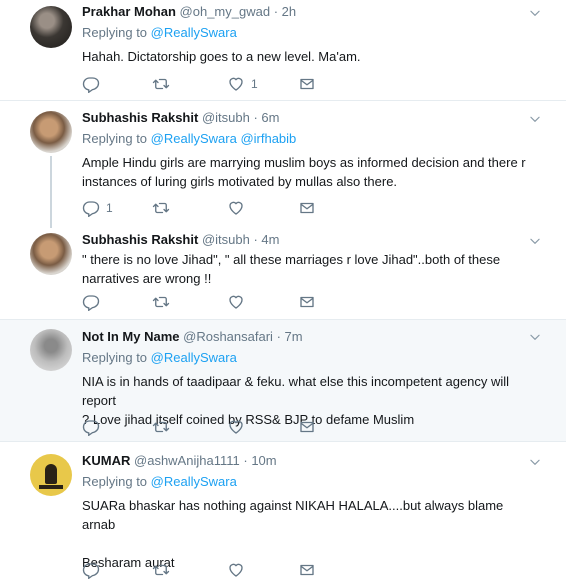  I want to click on display-name: Prakhar Mohan, so click(129, 11).